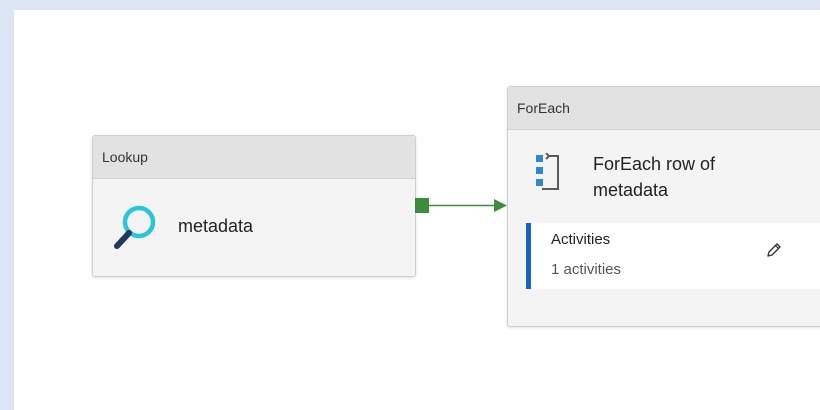  What do you see at coordinates (422, 205) in the screenshot?
I see `connector-output-handle` at bounding box center [422, 205].